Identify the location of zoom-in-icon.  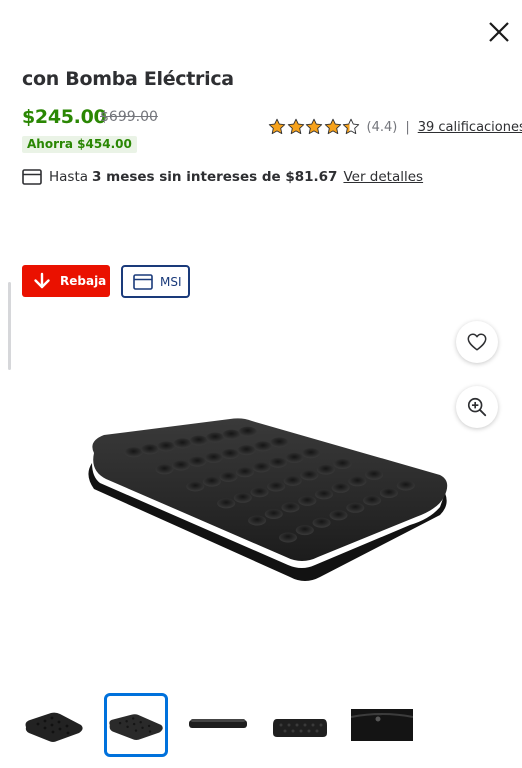
(477, 407).